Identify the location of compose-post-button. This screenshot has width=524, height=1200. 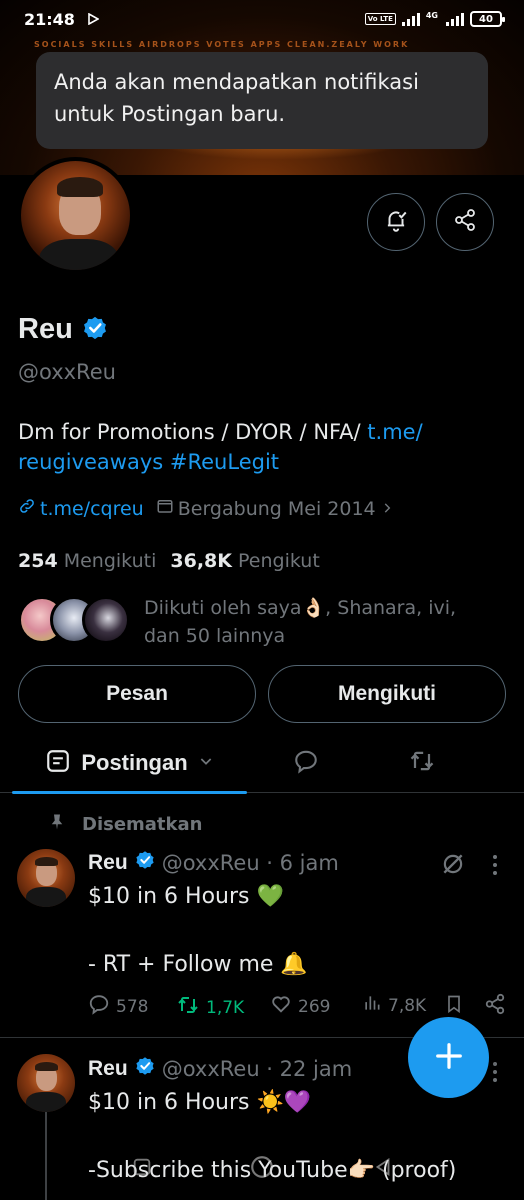
(448, 1057).